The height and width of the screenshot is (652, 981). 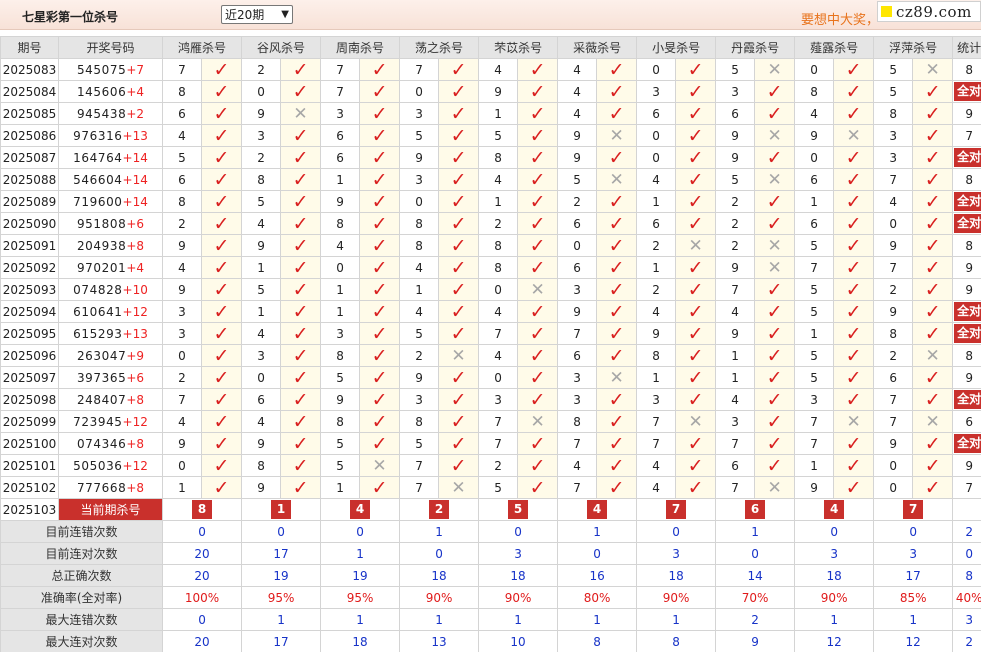 What do you see at coordinates (110, 267) in the screenshot?
I see `draw-number-cell: 970201+4` at bounding box center [110, 267].